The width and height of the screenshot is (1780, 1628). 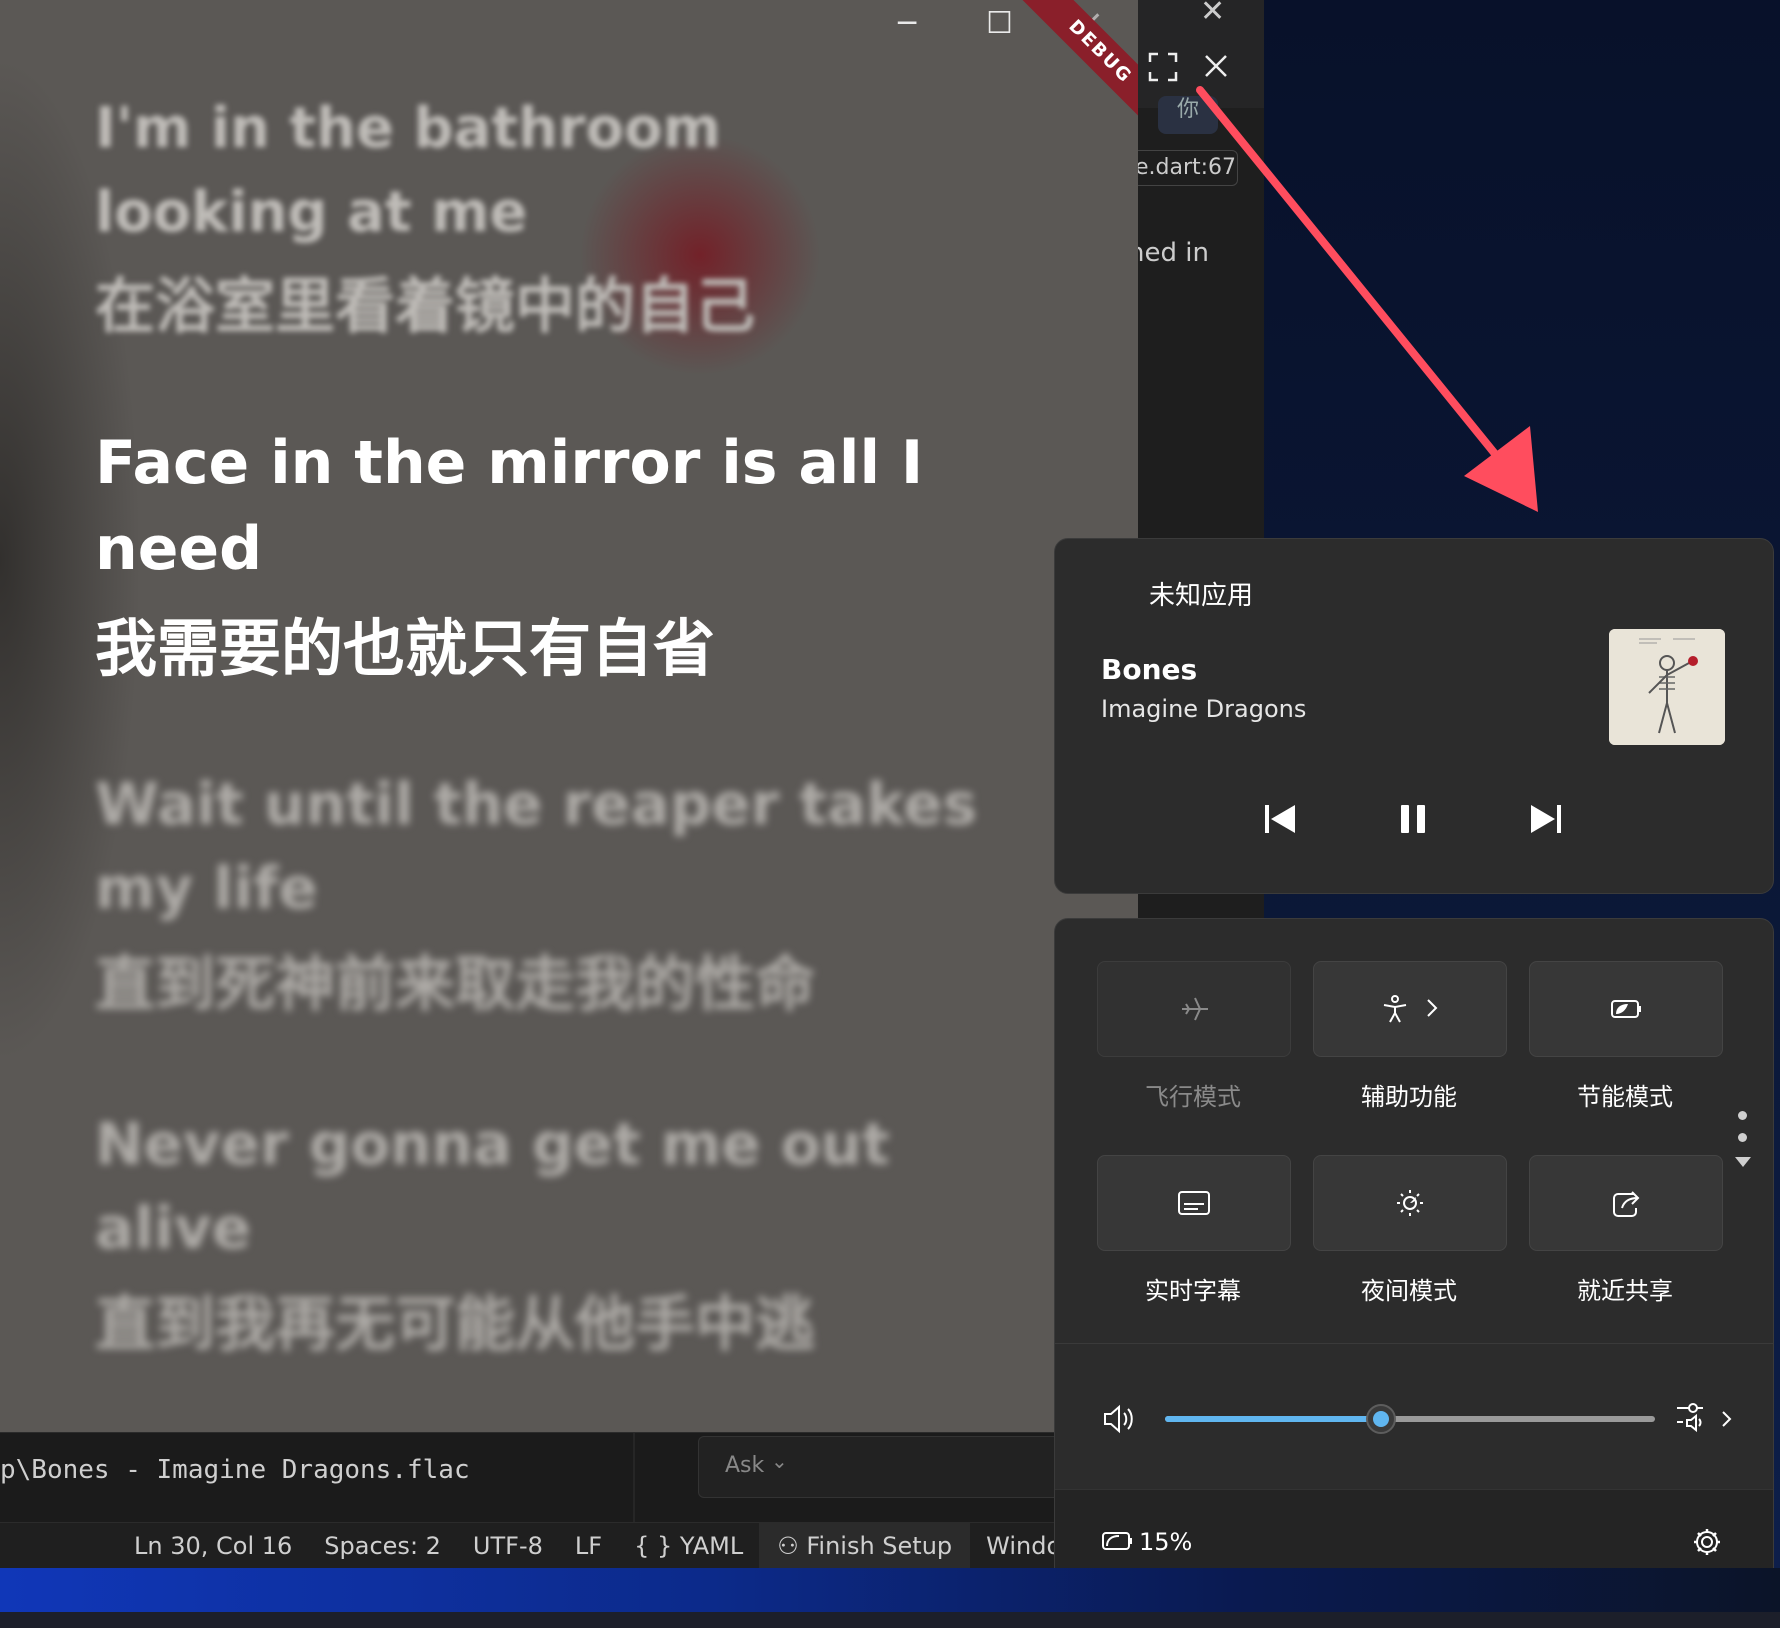 I want to click on lyric-line-previous-1: I'm in the bathroom, so click(x=408, y=128).